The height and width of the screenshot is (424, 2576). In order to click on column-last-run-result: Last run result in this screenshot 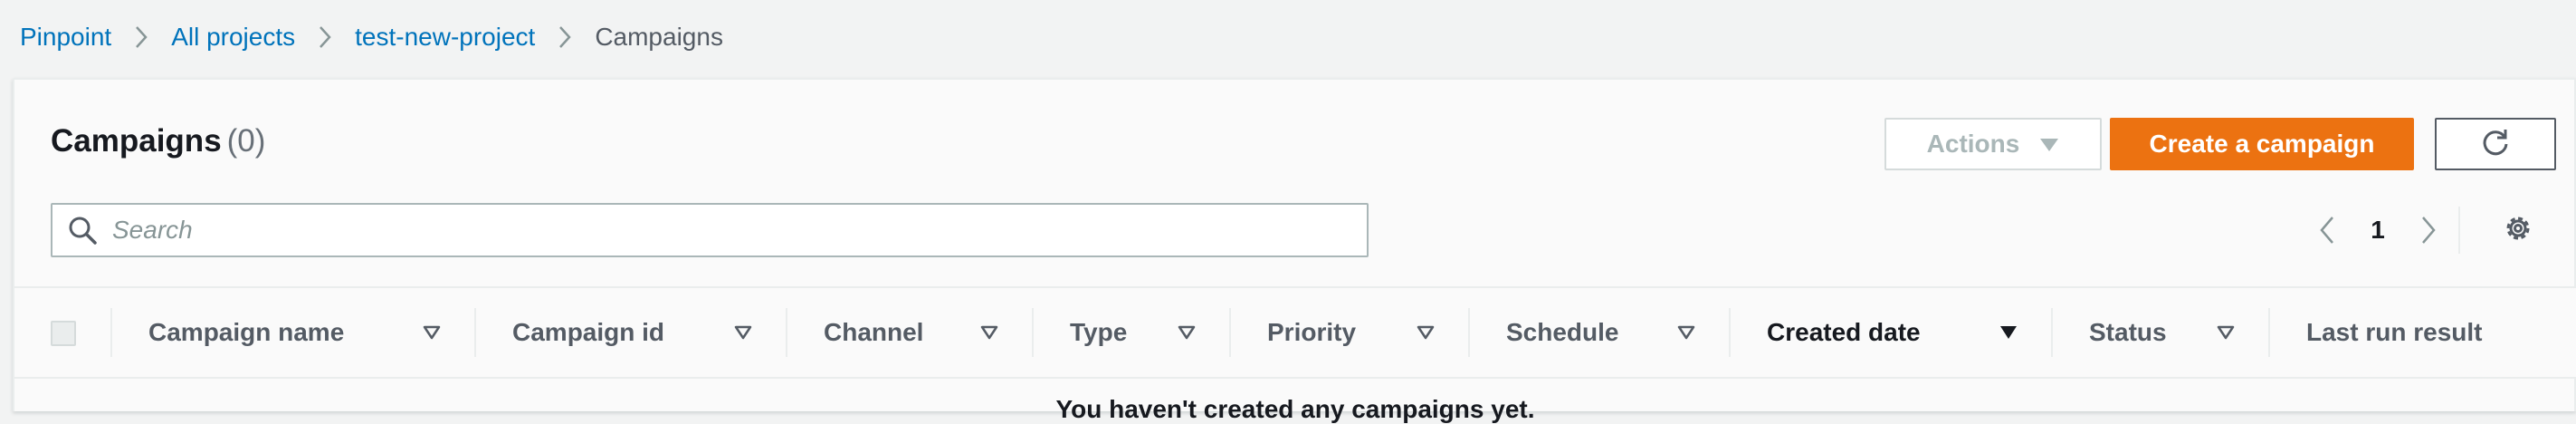, I will do `click(2394, 332)`.